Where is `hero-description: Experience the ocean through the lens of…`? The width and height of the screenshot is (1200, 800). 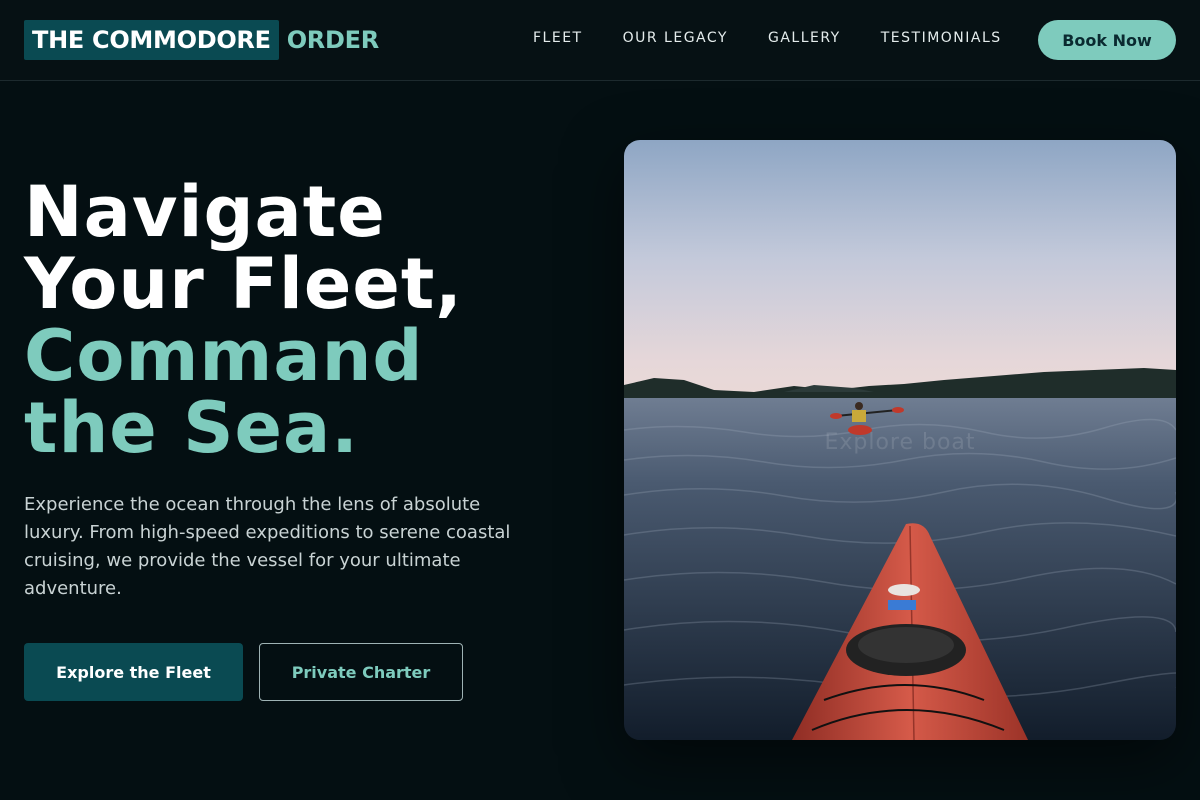 hero-description: Experience the ocean through the lens of… is located at coordinates (267, 546).